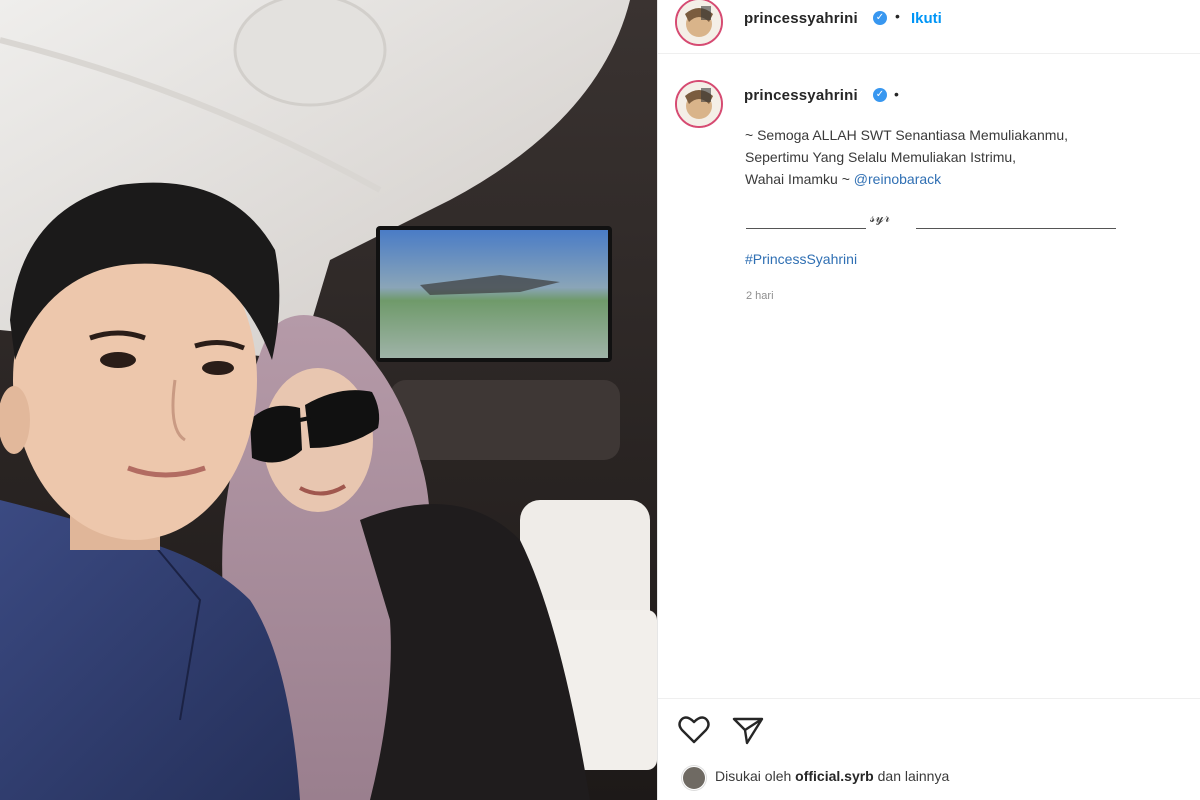  I want to click on caption-author-username: princessyahrini, so click(801, 95).